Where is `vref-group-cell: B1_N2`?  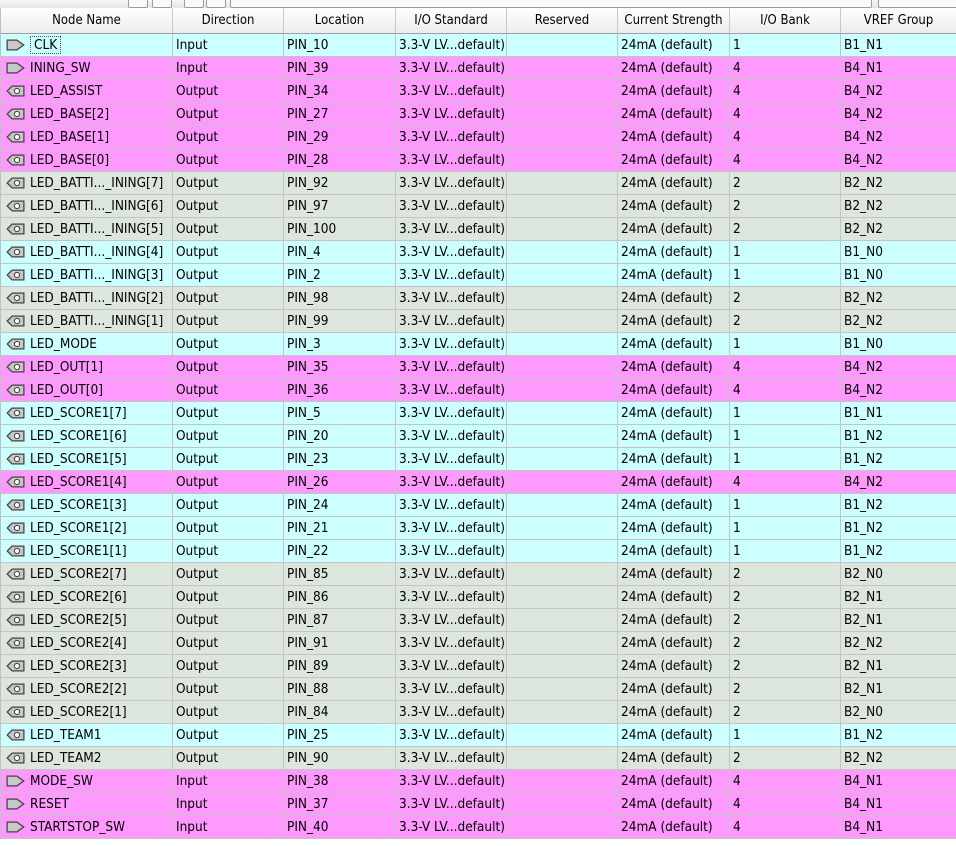
vref-group-cell: B1_N2 is located at coordinates (898, 459).